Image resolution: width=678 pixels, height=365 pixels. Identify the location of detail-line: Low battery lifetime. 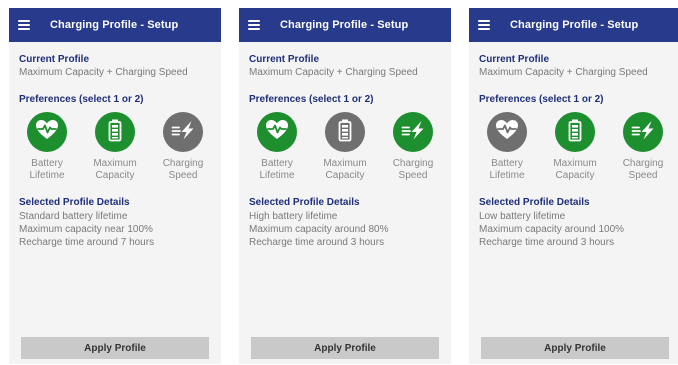
(522, 216).